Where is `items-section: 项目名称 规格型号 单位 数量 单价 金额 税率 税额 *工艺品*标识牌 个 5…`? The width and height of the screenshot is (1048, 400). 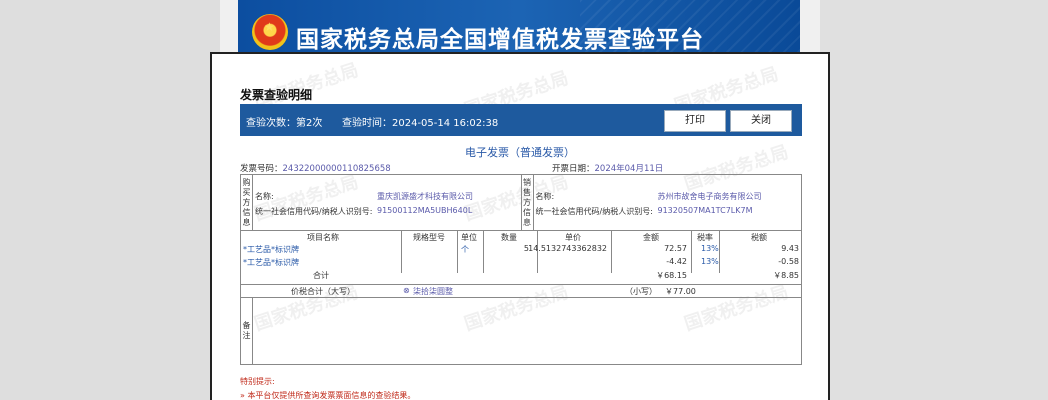
items-section: 项目名称 规格型号 单位 数量 单价 金额 税率 税额 *工艺品*标识牌 个 5… is located at coordinates (521, 258).